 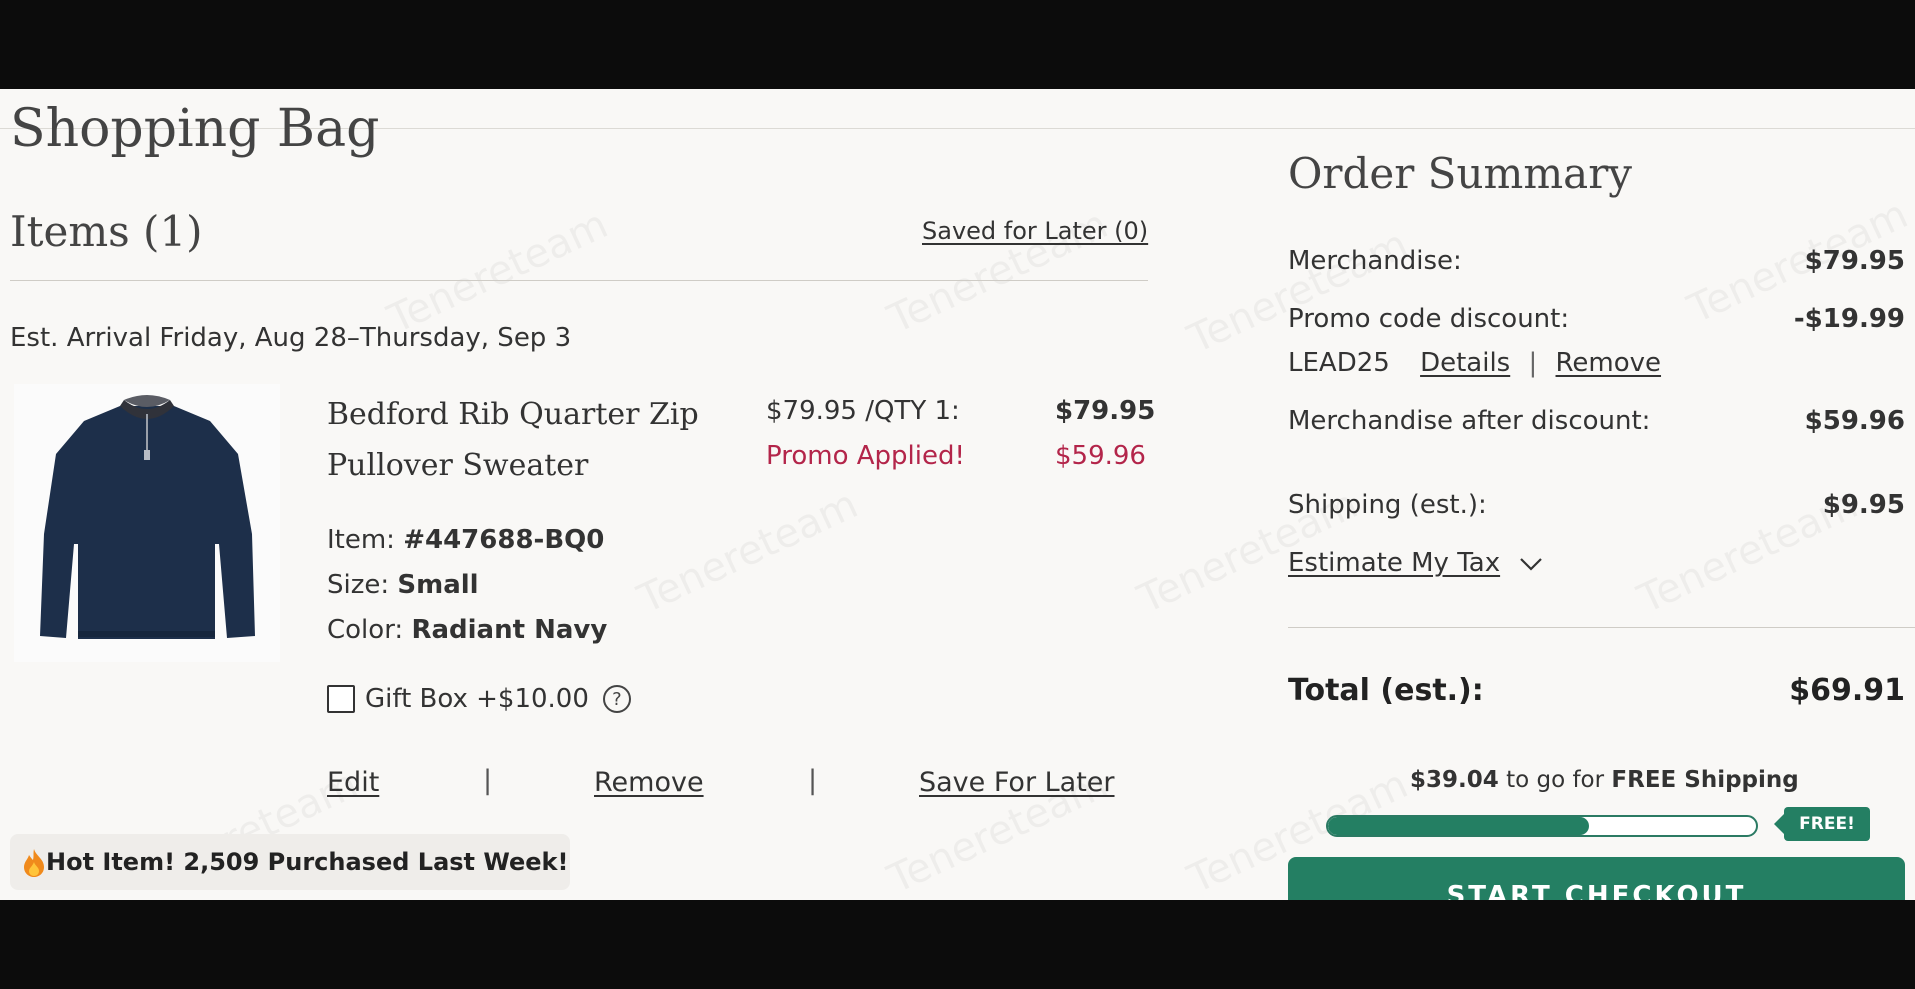 What do you see at coordinates (504, 540) in the screenshot?
I see `item-value: #447688-BQ0` at bounding box center [504, 540].